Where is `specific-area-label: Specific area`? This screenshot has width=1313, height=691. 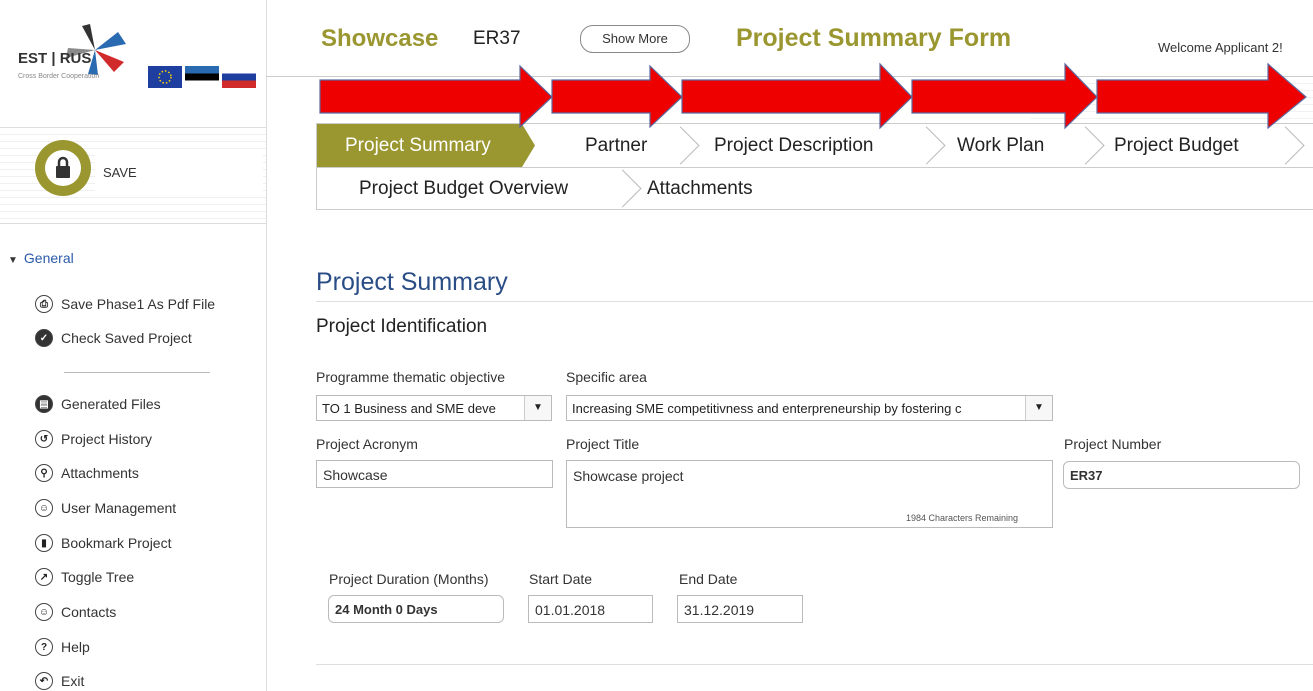 specific-area-label: Specific area is located at coordinates (606, 377).